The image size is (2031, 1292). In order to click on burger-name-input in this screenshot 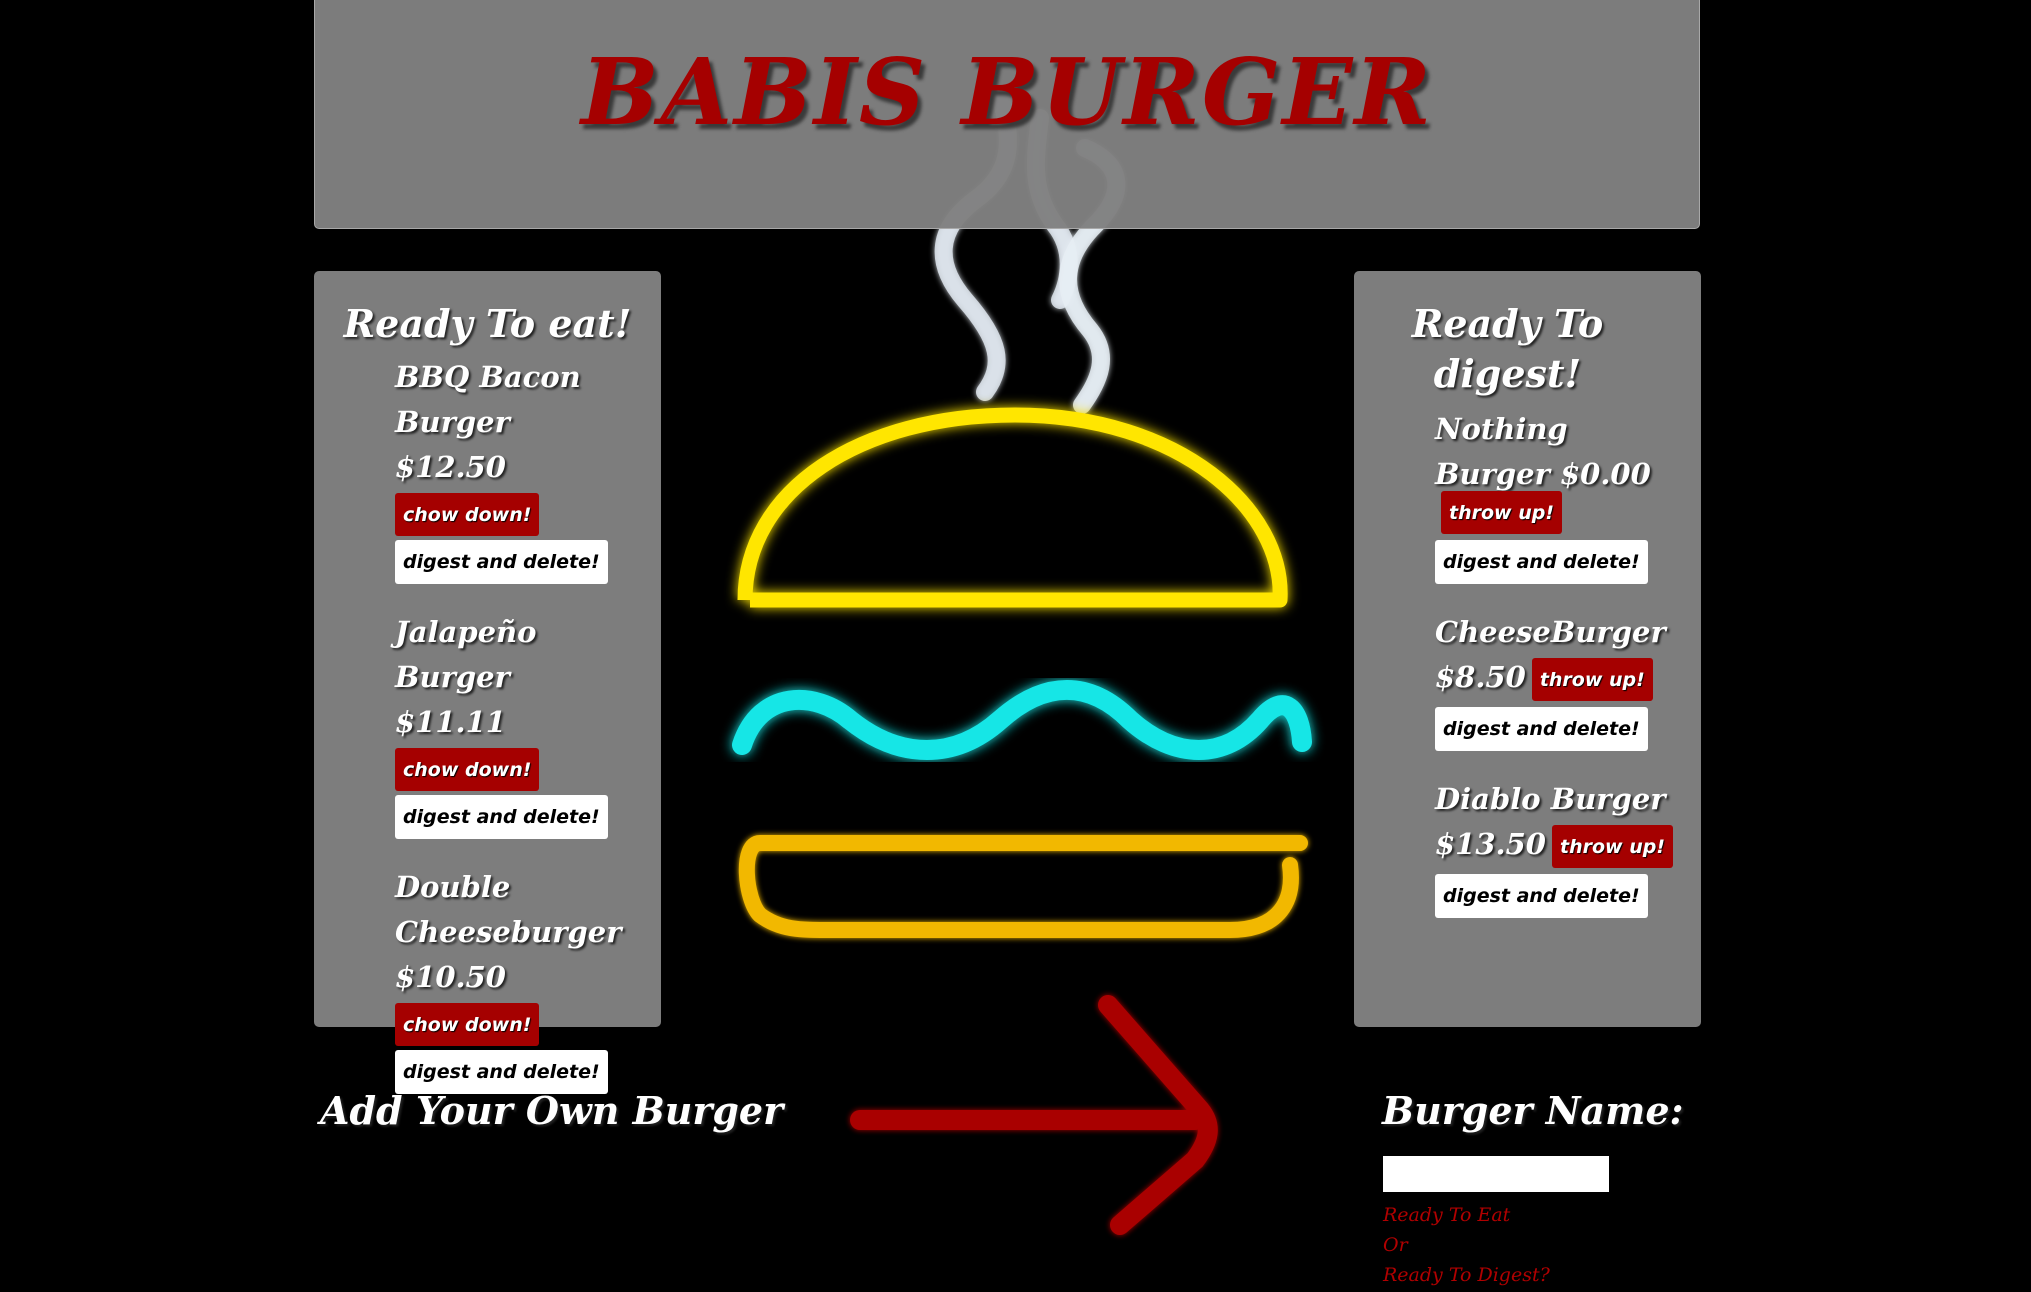, I will do `click(1496, 1174)`.